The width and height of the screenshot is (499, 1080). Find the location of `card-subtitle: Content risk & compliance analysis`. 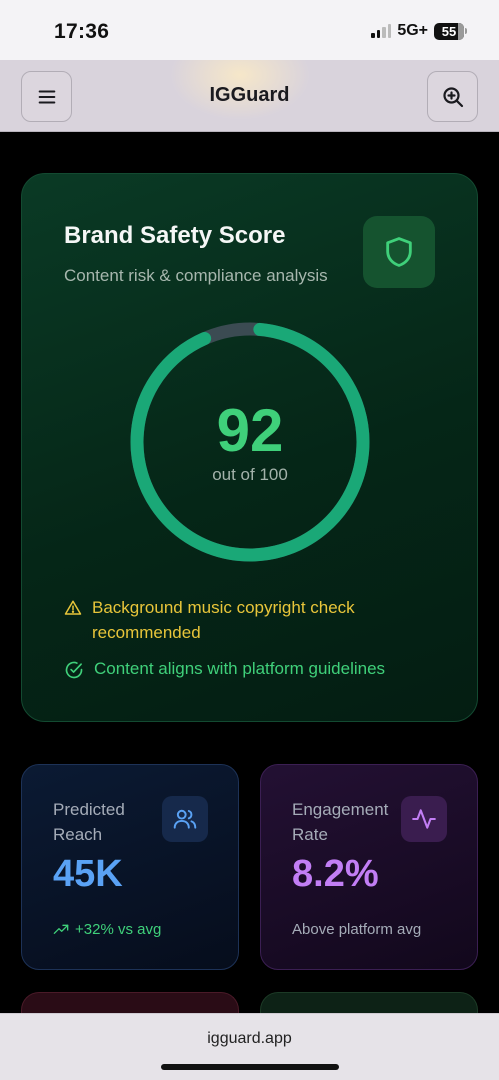

card-subtitle: Content risk & compliance analysis is located at coordinates (196, 275).